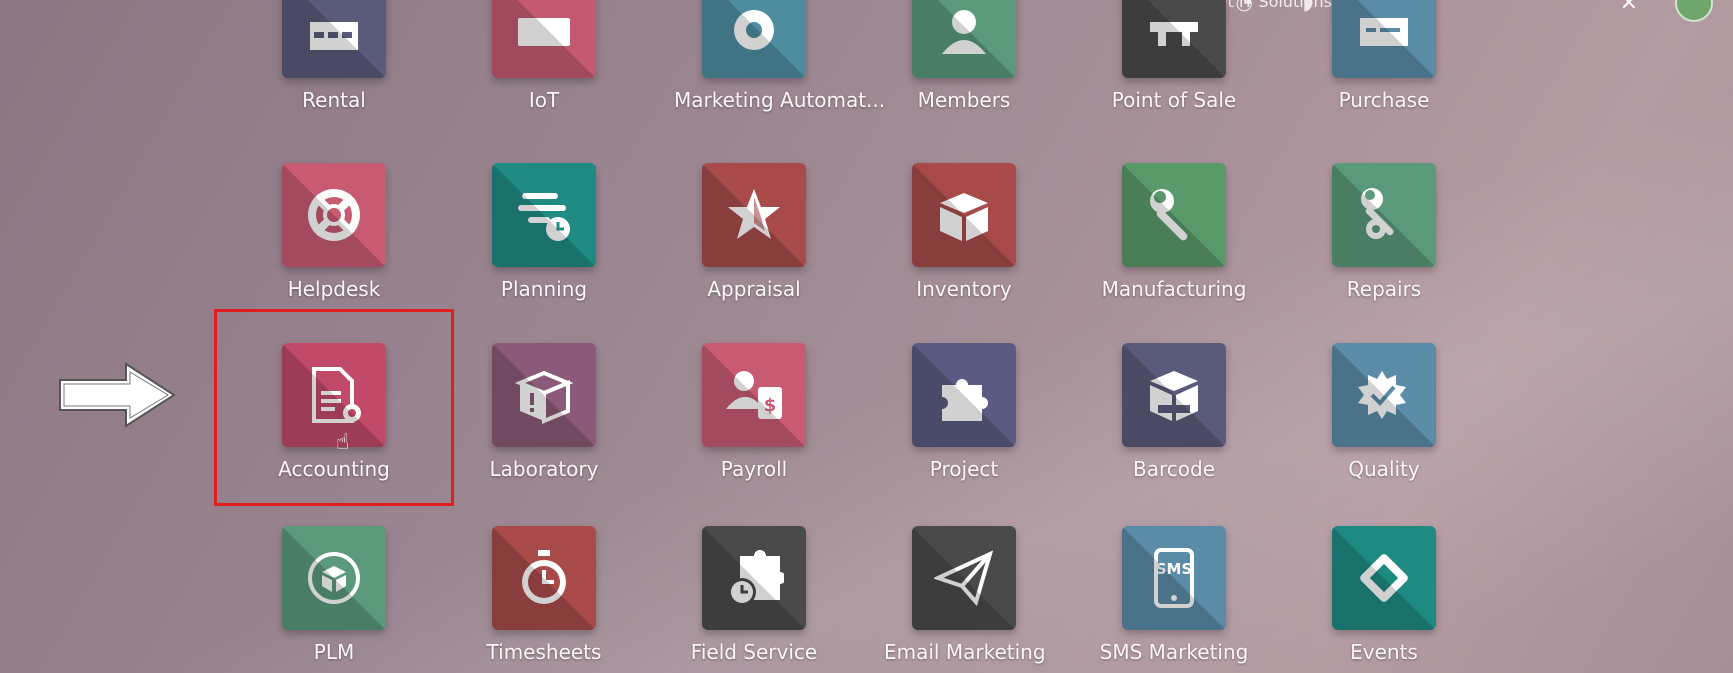 Image resolution: width=1733 pixels, height=673 pixels. What do you see at coordinates (754, 652) in the screenshot?
I see `app-label: Field Service` at bounding box center [754, 652].